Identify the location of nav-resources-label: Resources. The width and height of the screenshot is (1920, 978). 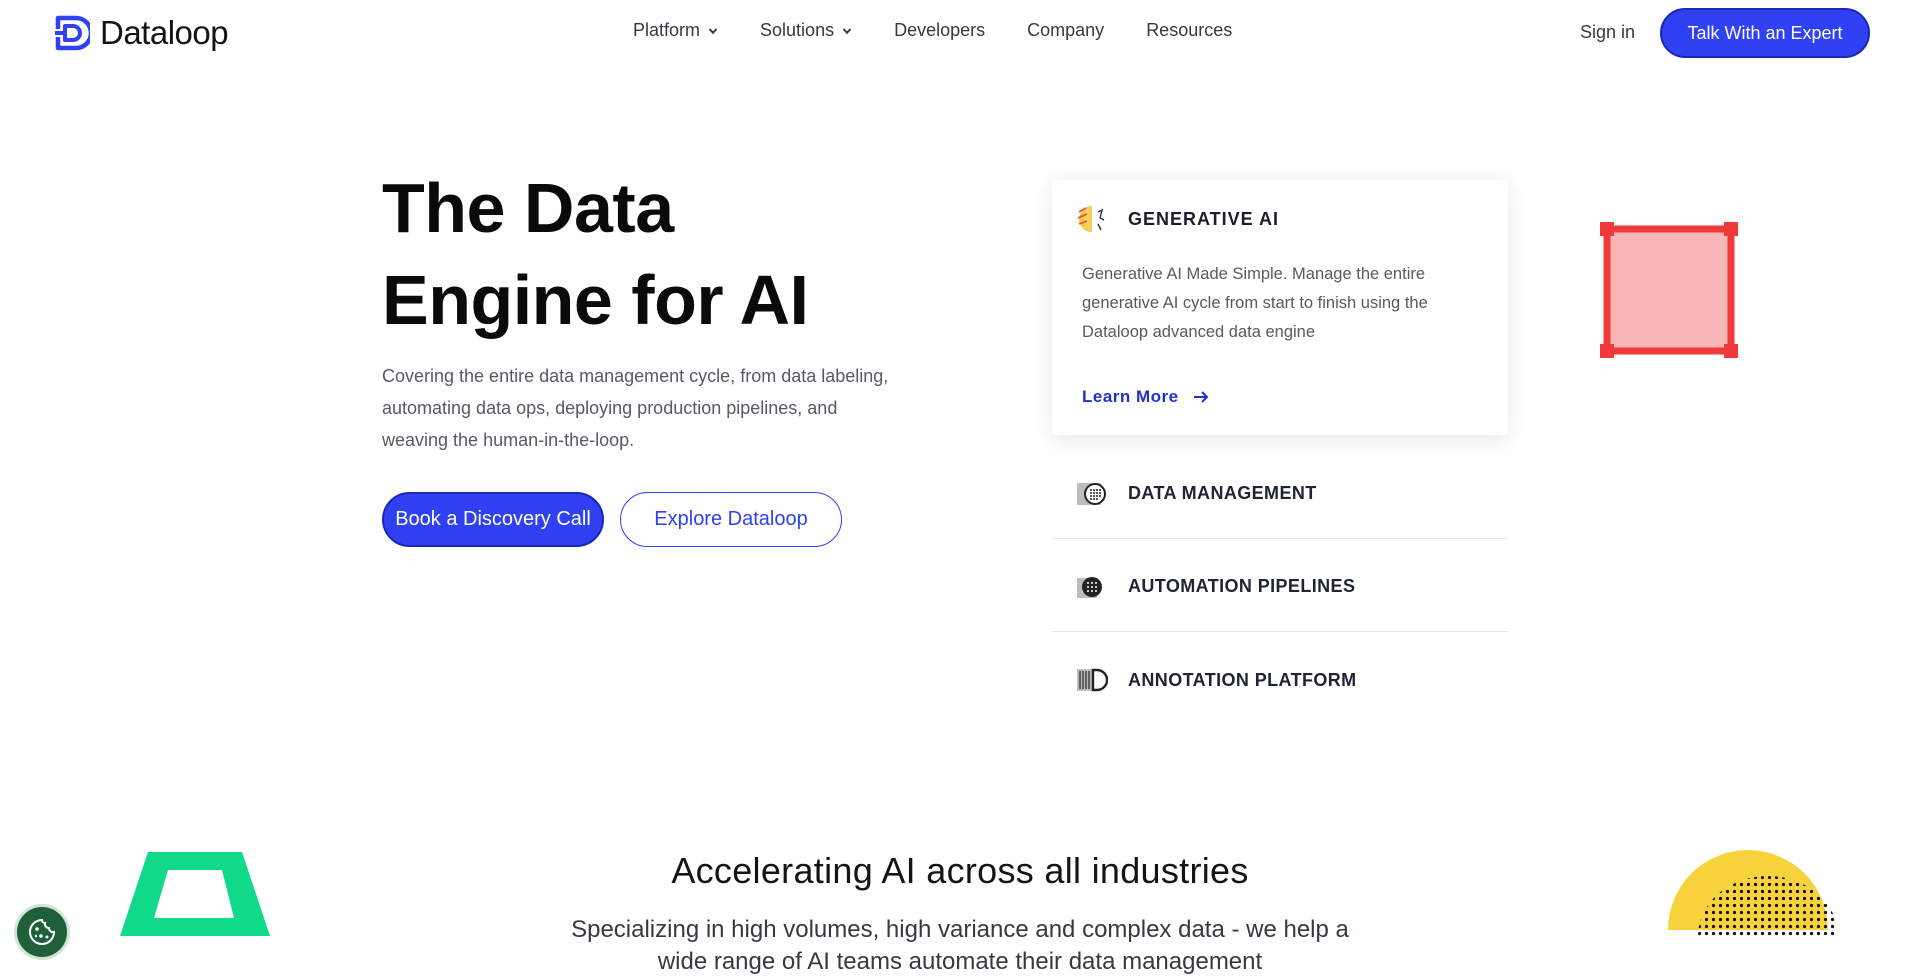
(1189, 30).